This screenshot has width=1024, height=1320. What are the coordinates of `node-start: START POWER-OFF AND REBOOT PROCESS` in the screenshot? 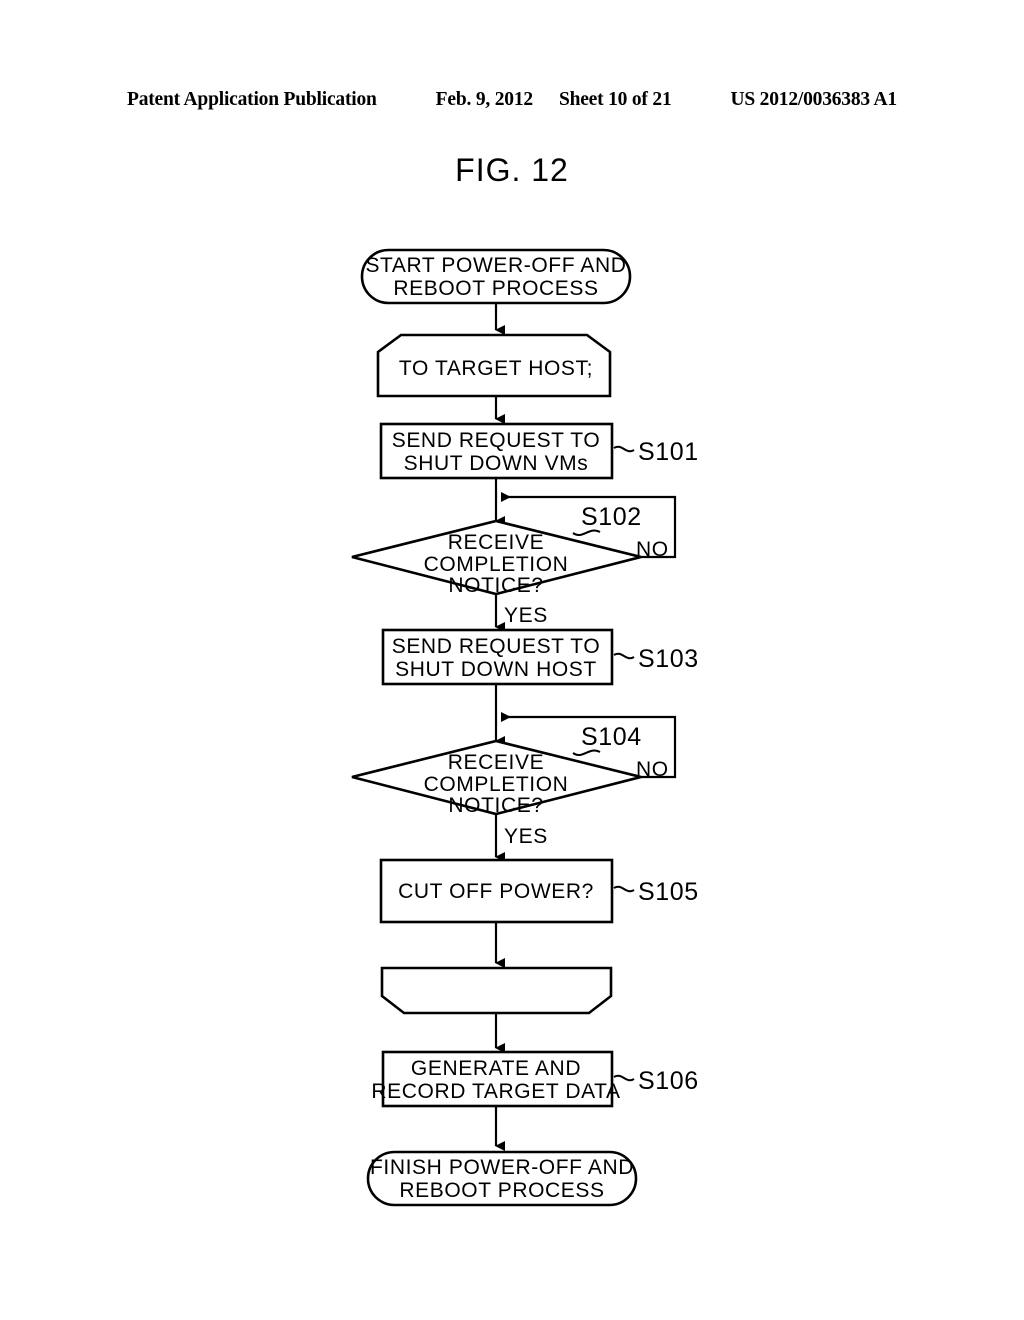 It's located at (496, 276).